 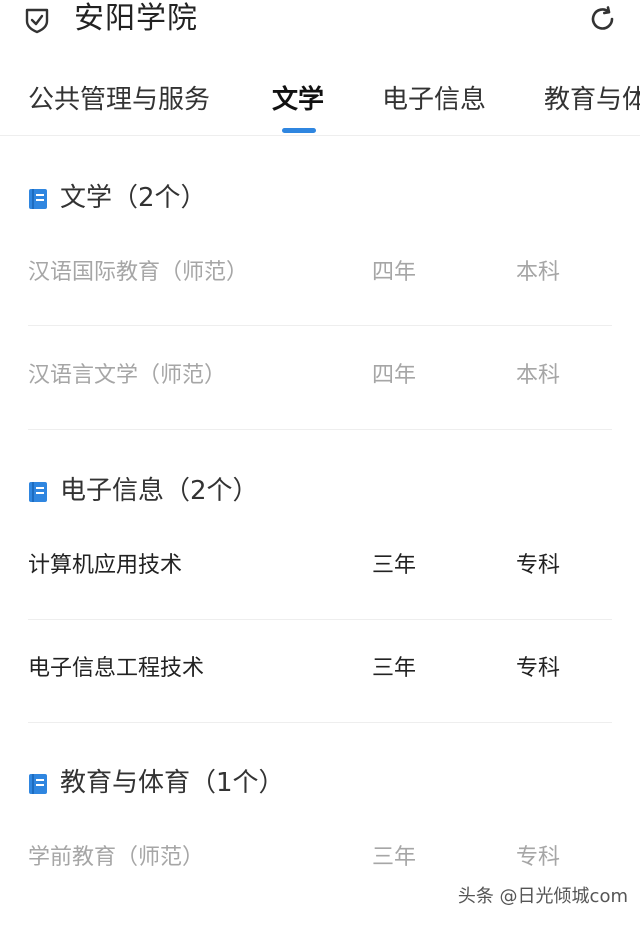 I want to click on section-title: 教育与体育（1个）, so click(x=172, y=783).